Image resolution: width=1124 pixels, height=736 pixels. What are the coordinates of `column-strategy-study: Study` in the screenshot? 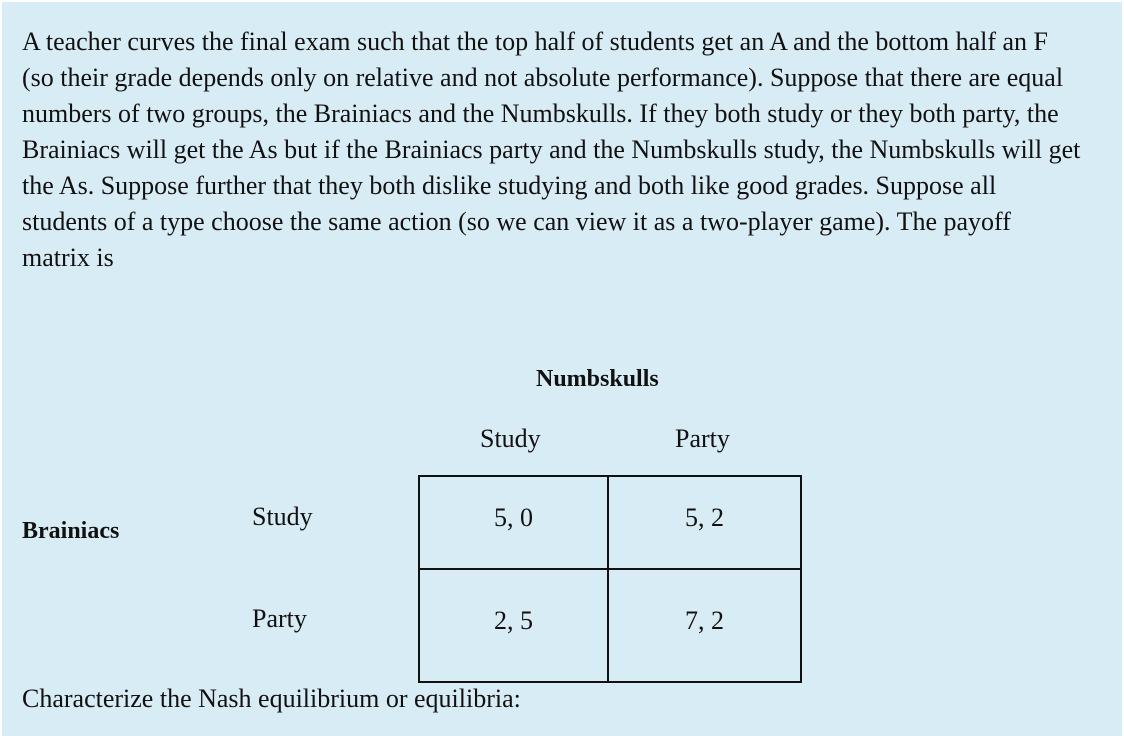 It's located at (510, 438).